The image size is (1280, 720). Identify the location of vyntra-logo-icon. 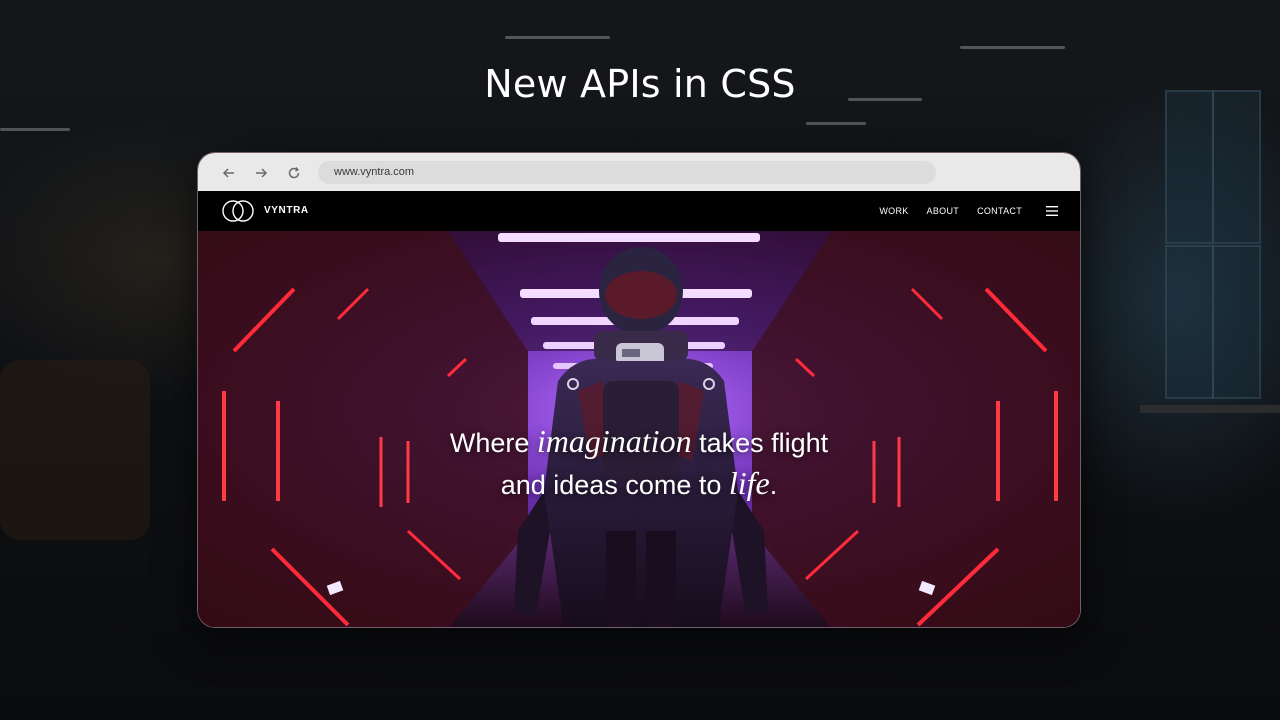
(238, 211).